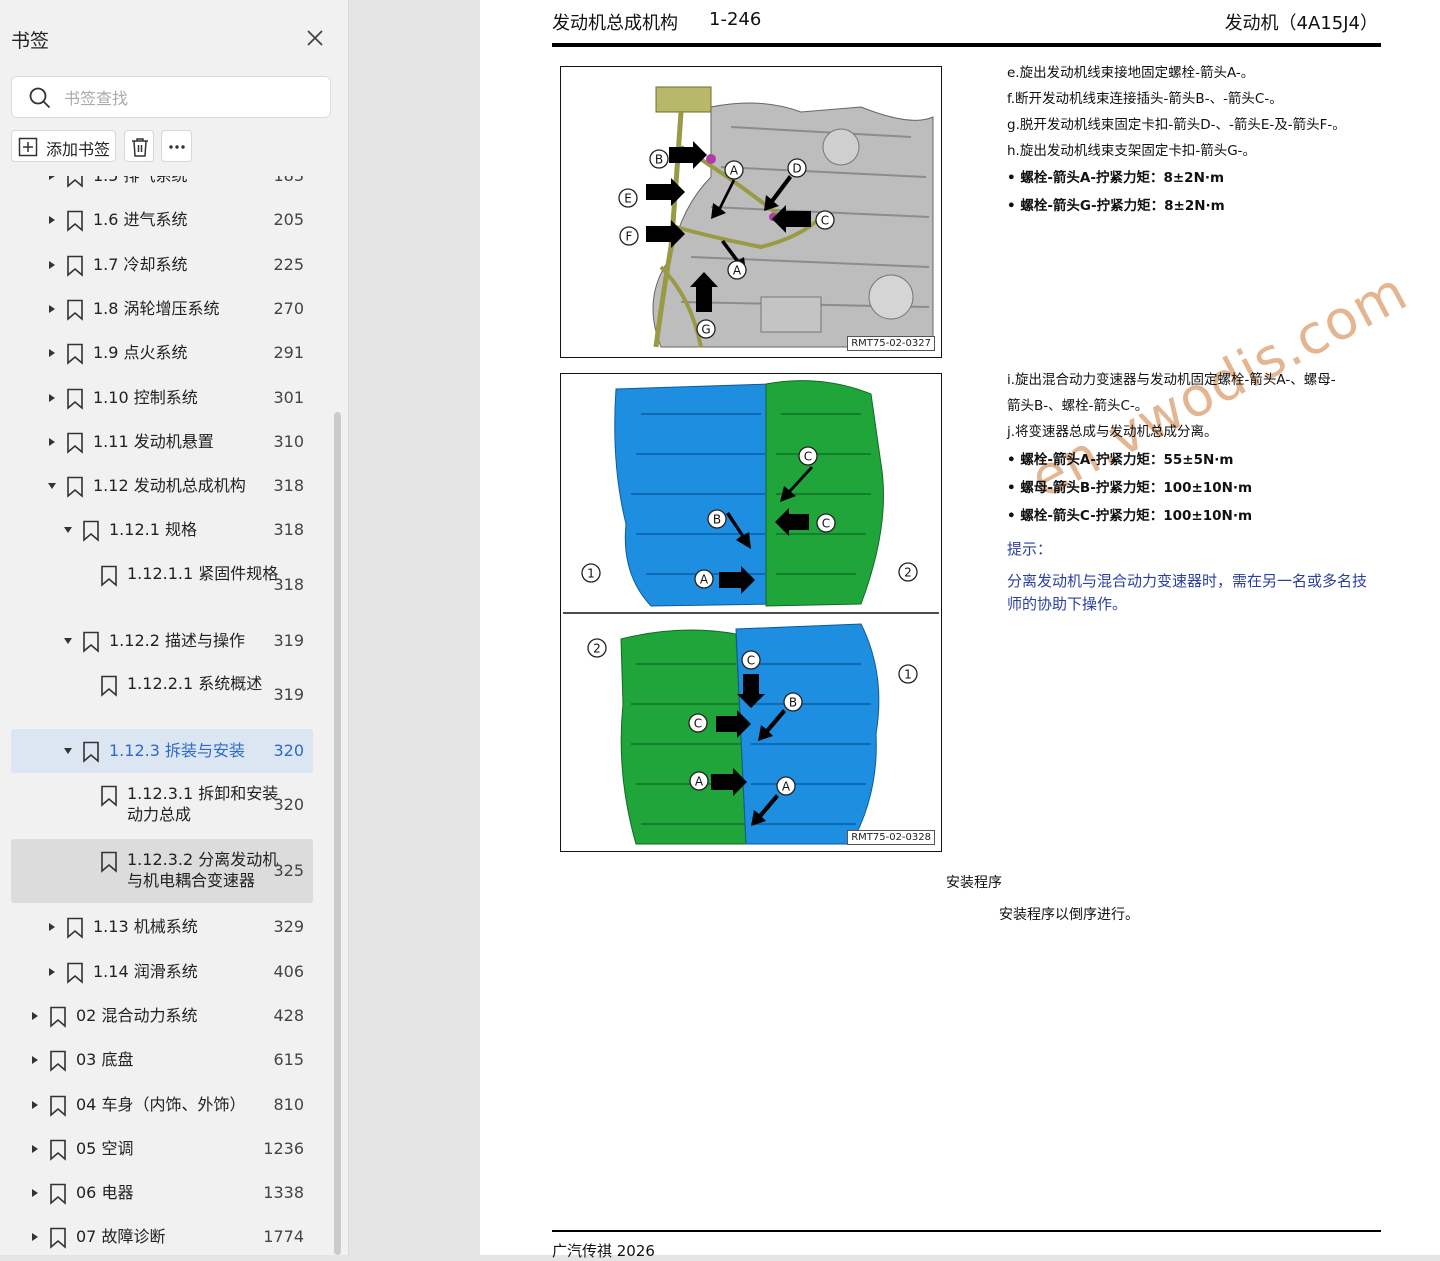 The width and height of the screenshot is (1440, 1261). Describe the element at coordinates (1120, 460) in the screenshot. I see `torque-spec: • 螺栓-箭头A-拧紧力矩：55±5N·m` at that location.